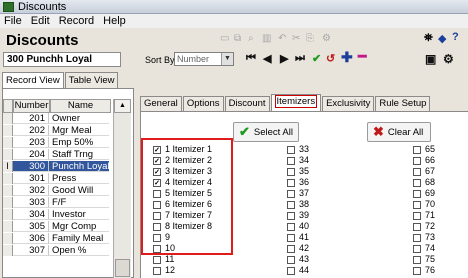 This screenshot has width=468, height=278. I want to click on next-record-icon: ▶, so click(284, 58).